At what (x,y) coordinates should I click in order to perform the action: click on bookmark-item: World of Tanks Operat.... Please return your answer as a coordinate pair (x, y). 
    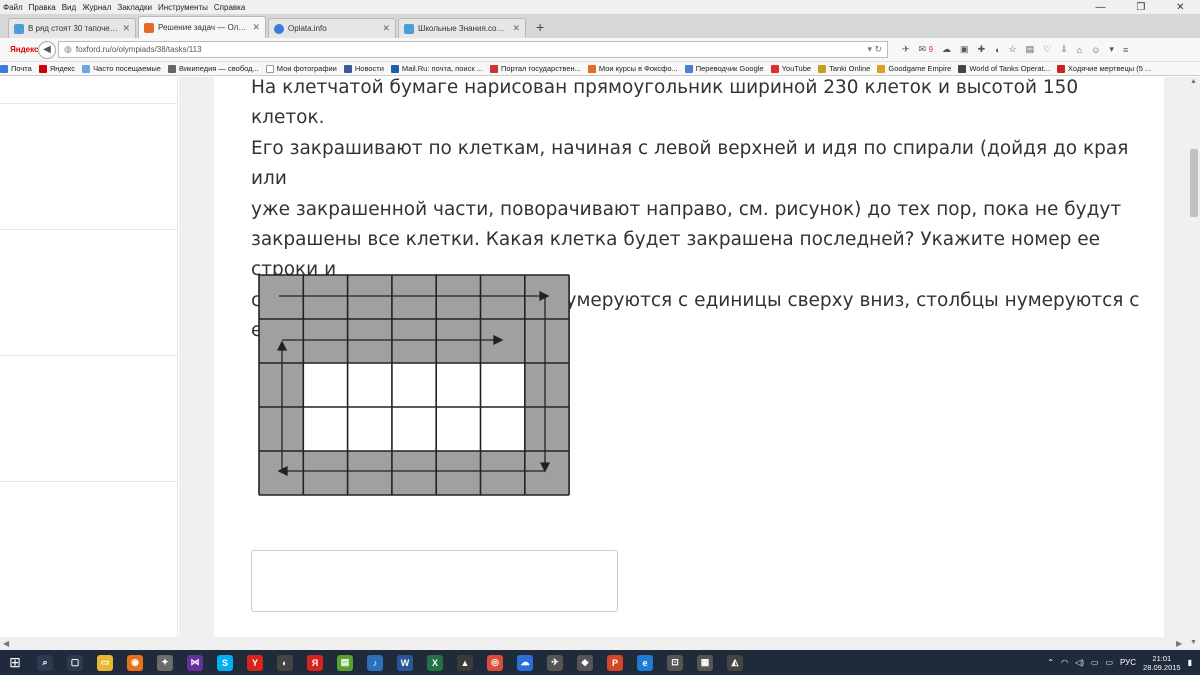
    Looking at the image, I should click on (1004, 68).